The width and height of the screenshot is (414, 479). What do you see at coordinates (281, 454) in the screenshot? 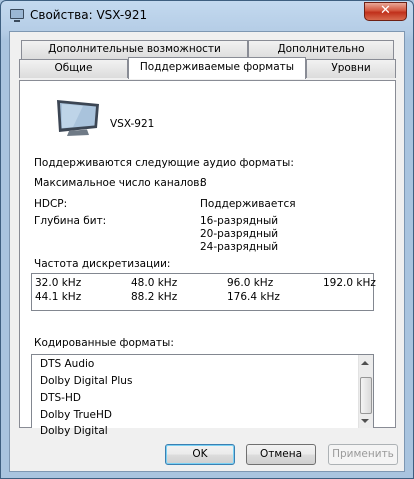
I see `cancel-button: Отмена` at bounding box center [281, 454].